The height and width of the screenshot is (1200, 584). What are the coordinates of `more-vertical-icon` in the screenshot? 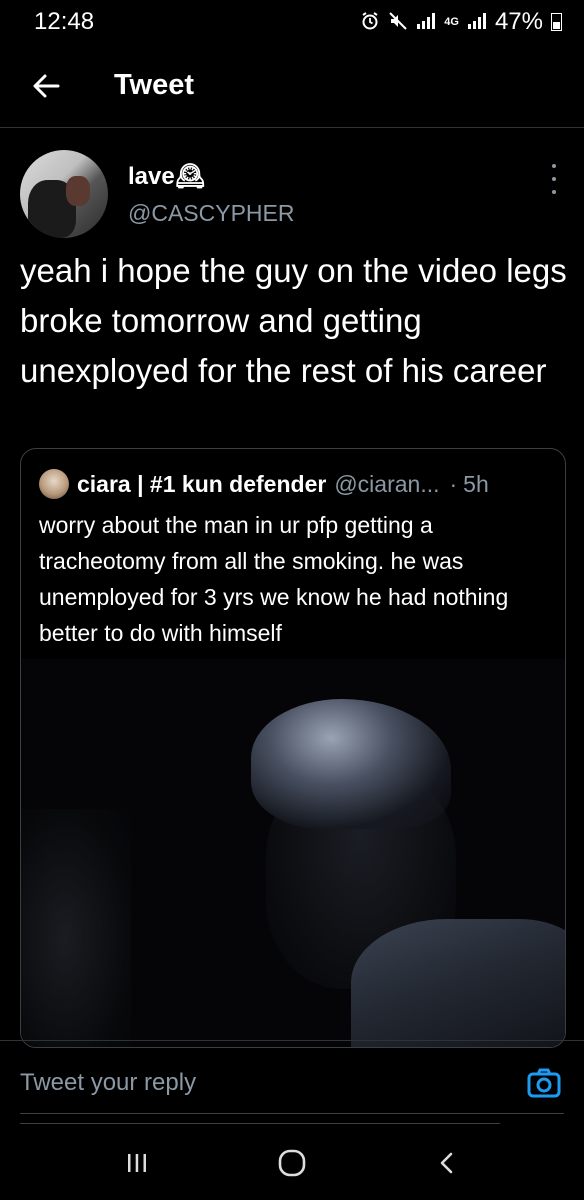 It's located at (554, 179).